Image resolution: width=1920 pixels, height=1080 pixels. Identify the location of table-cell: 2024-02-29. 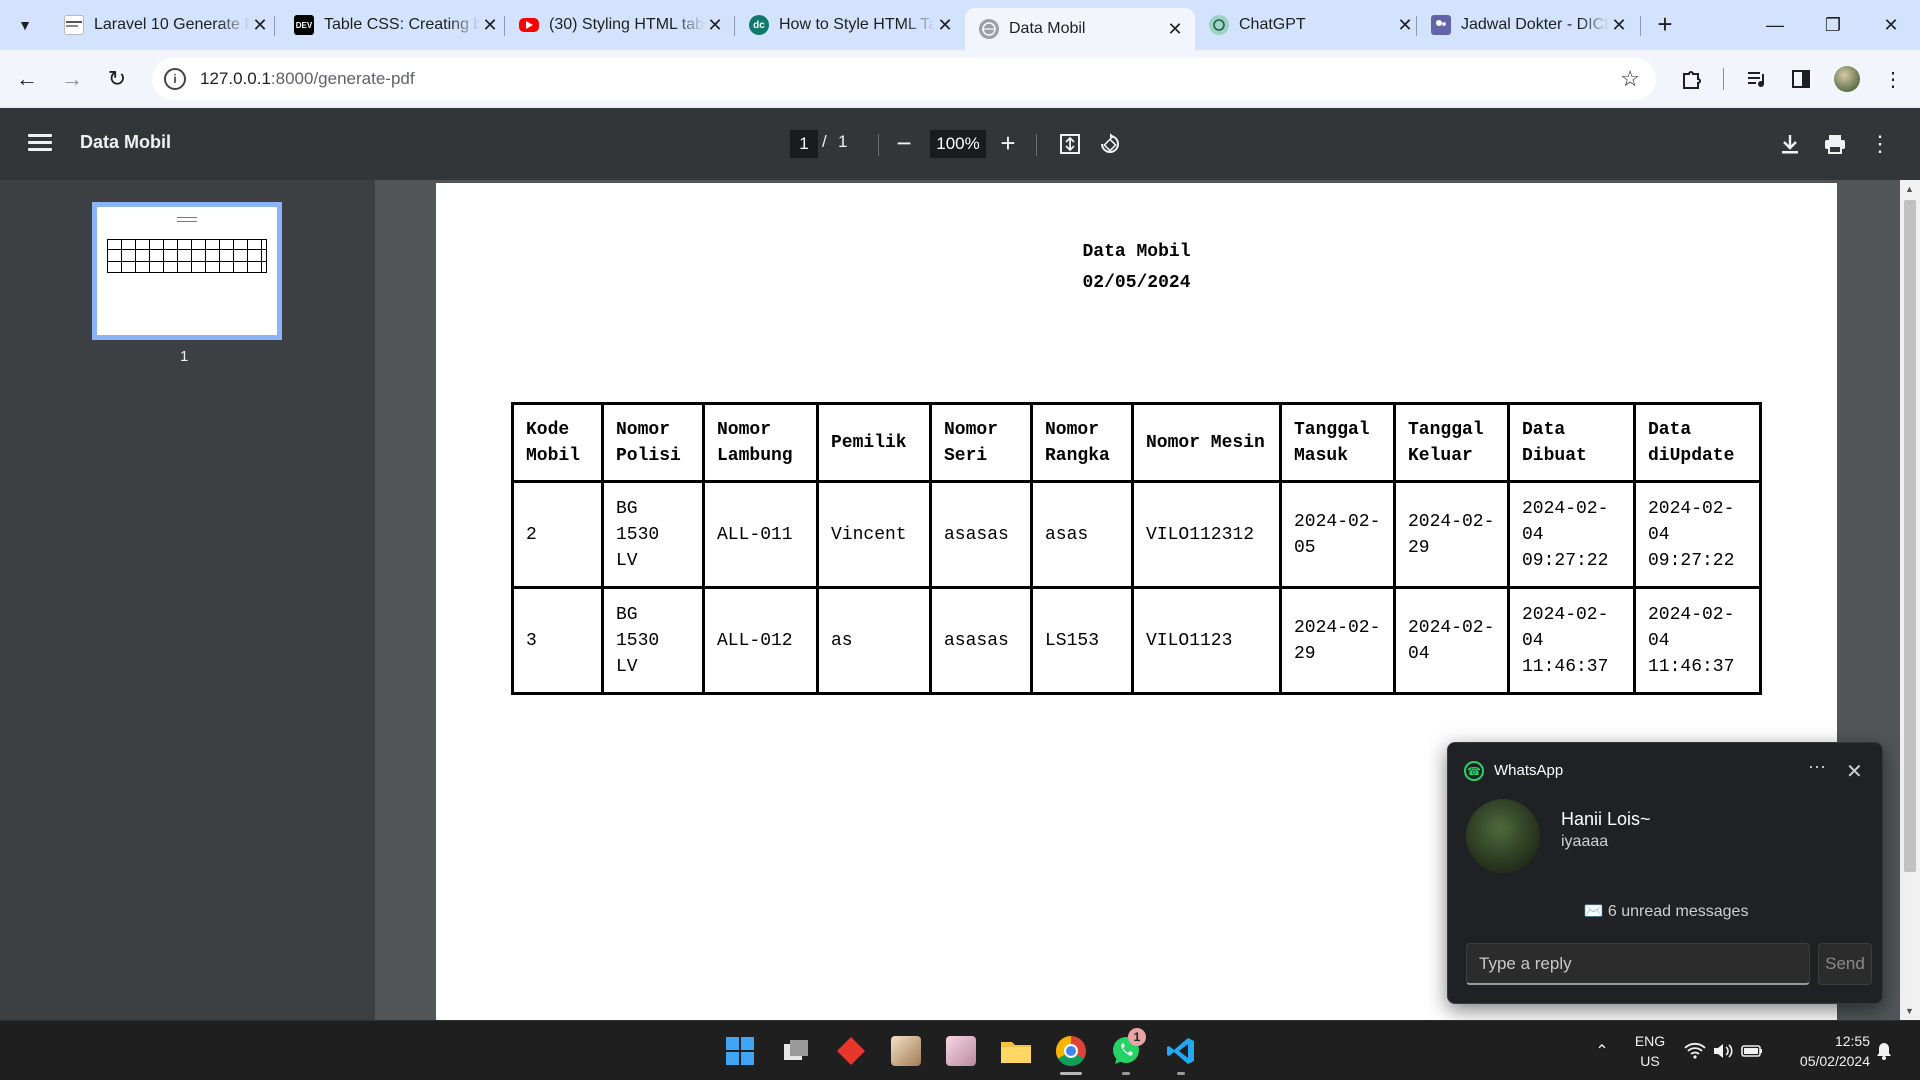
(1451, 534).